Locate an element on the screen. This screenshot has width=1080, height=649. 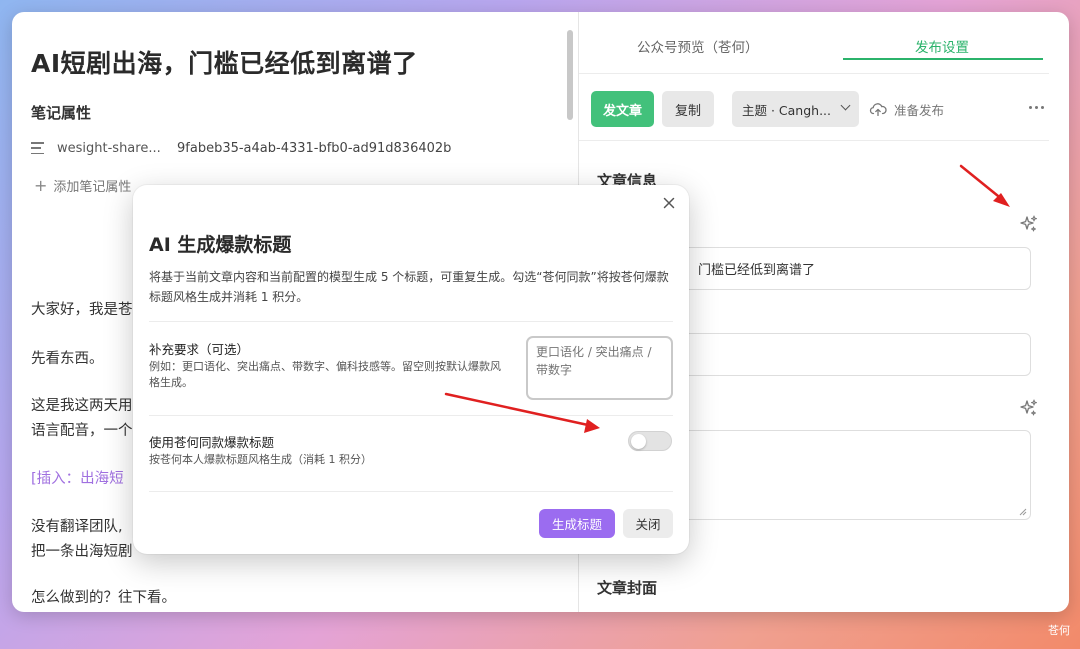
paragraph: 怎么做到的？往下看。 is located at coordinates (103, 598).